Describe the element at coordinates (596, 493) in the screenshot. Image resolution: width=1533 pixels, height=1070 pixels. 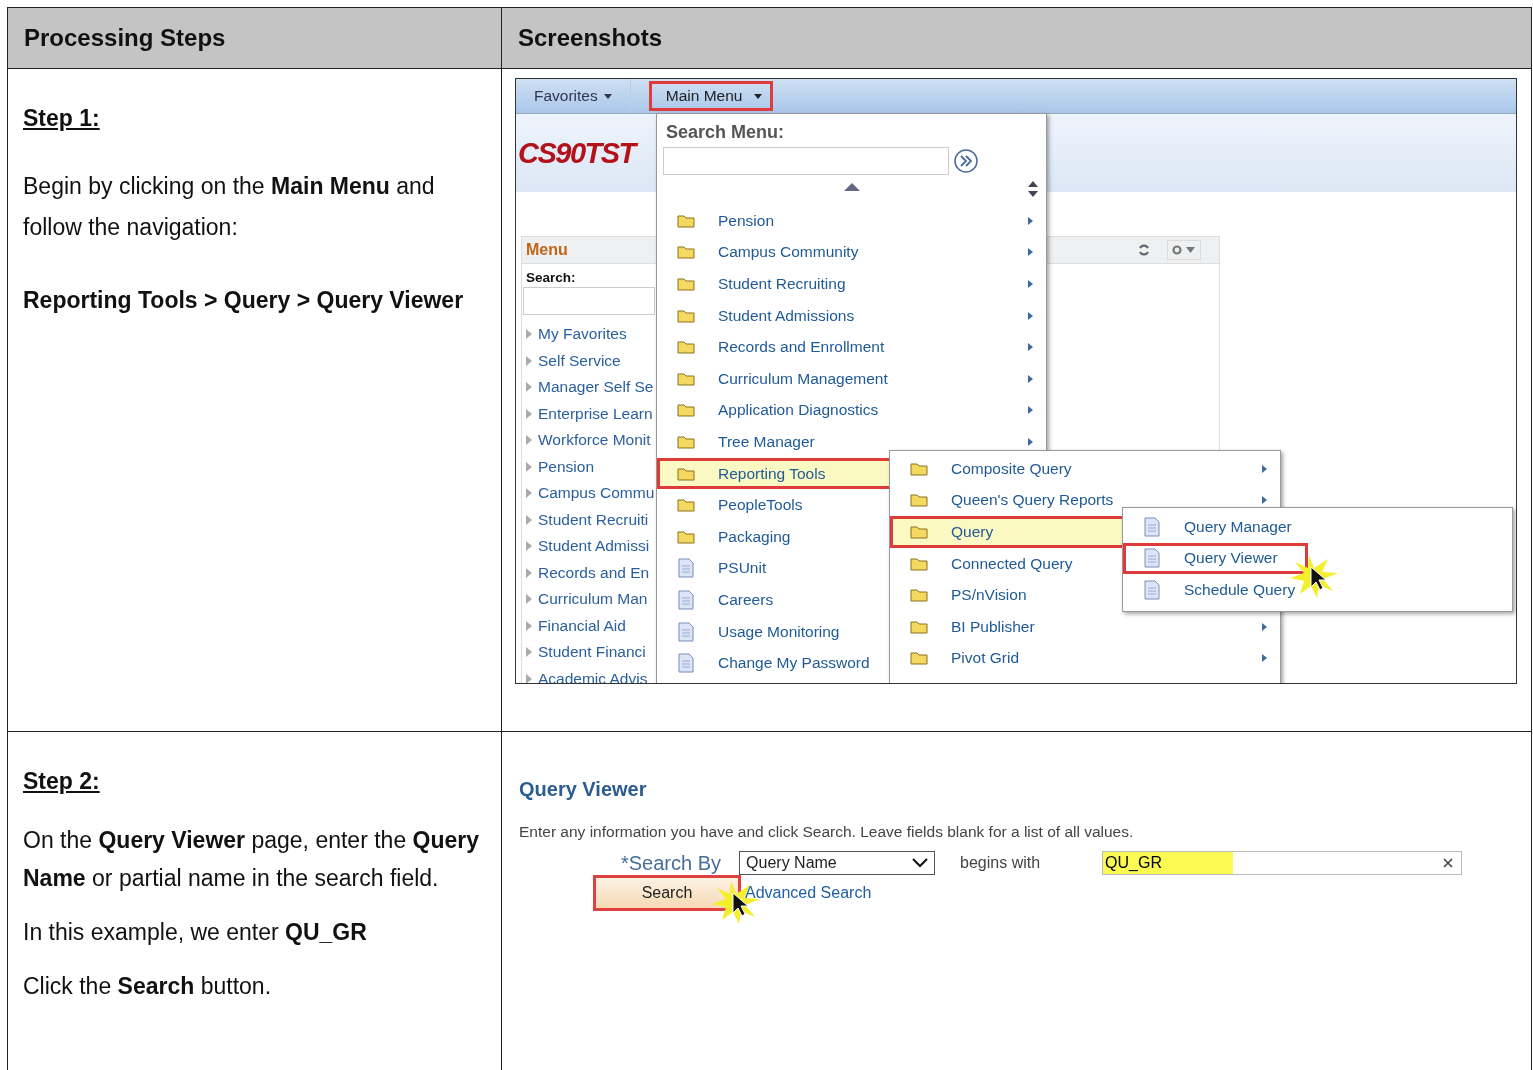
I see `menu-item: Campus Commu` at that location.